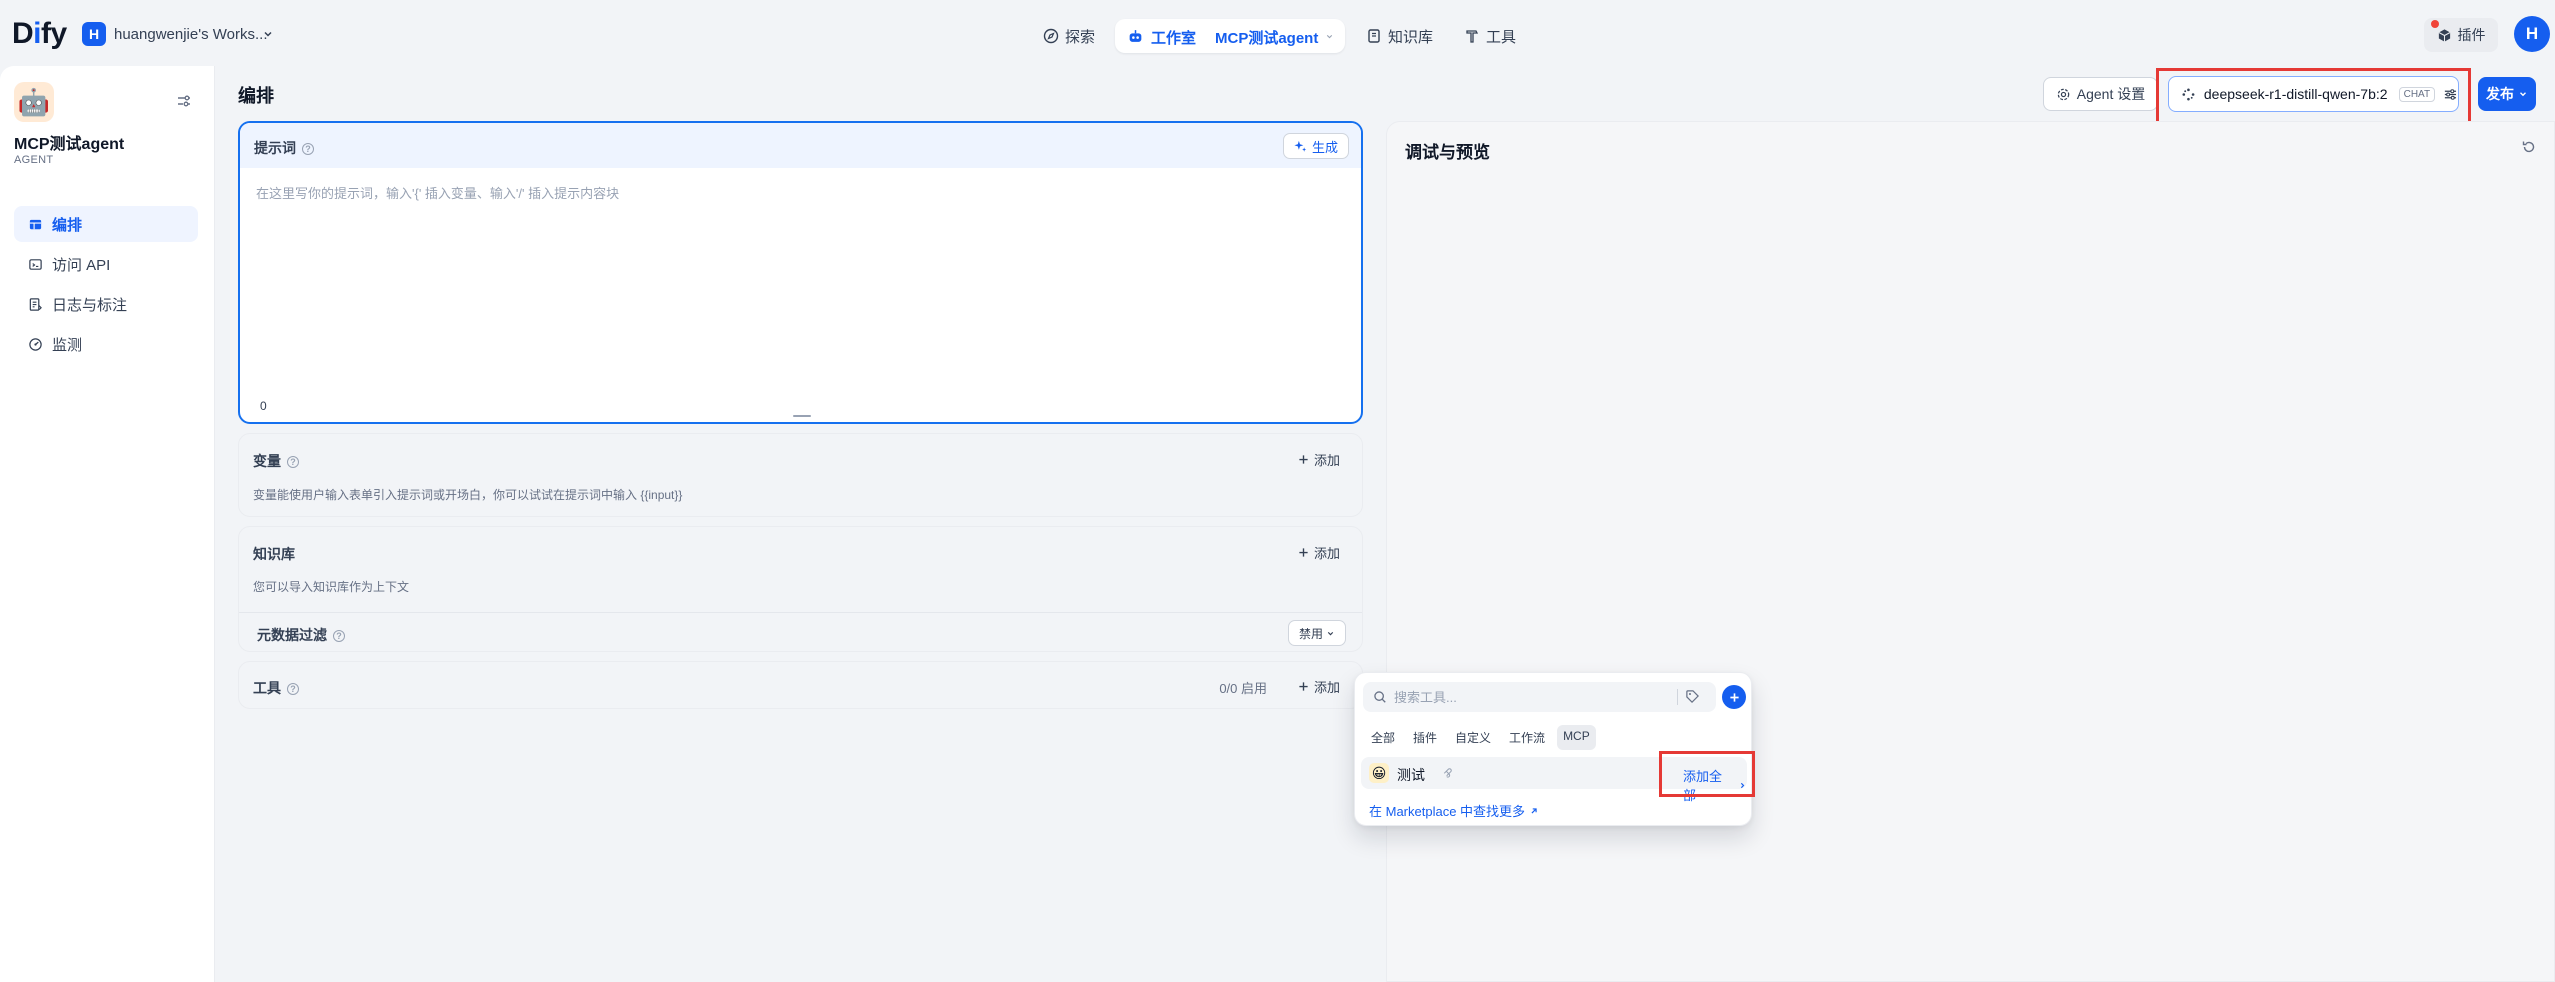  I want to click on collapse-sidebar-icon, so click(184, 101).